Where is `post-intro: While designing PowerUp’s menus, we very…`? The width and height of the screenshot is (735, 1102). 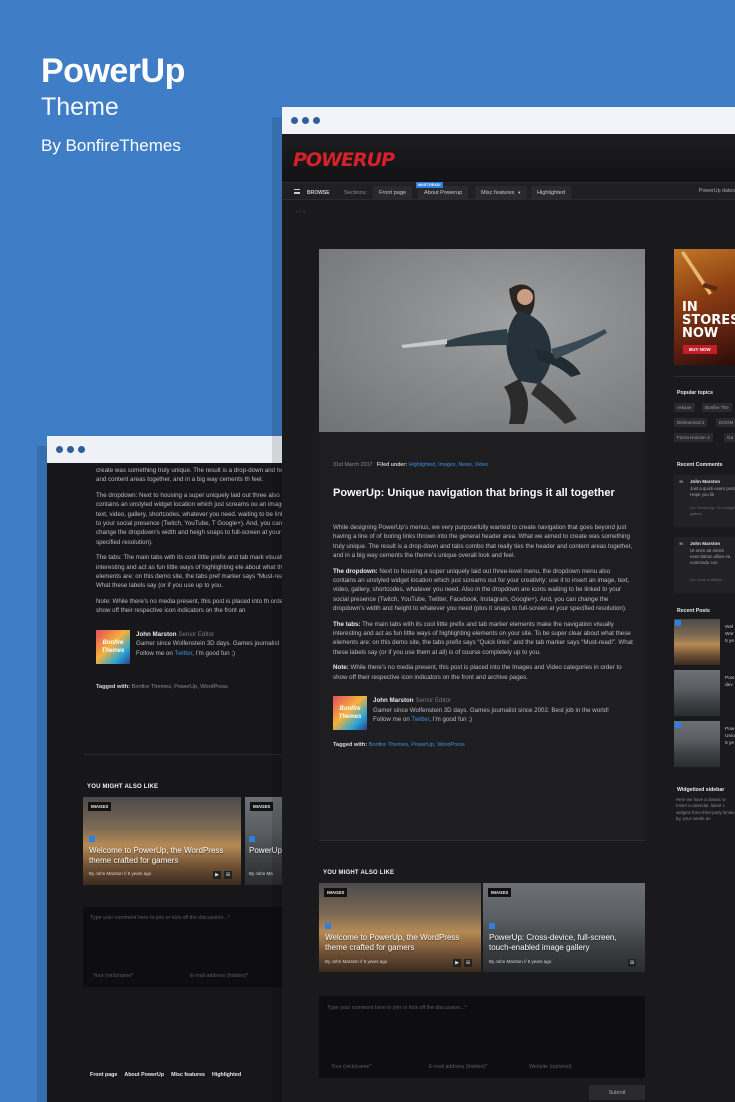
post-intro: While designing PowerUp’s menus, we very… is located at coordinates (483, 542).